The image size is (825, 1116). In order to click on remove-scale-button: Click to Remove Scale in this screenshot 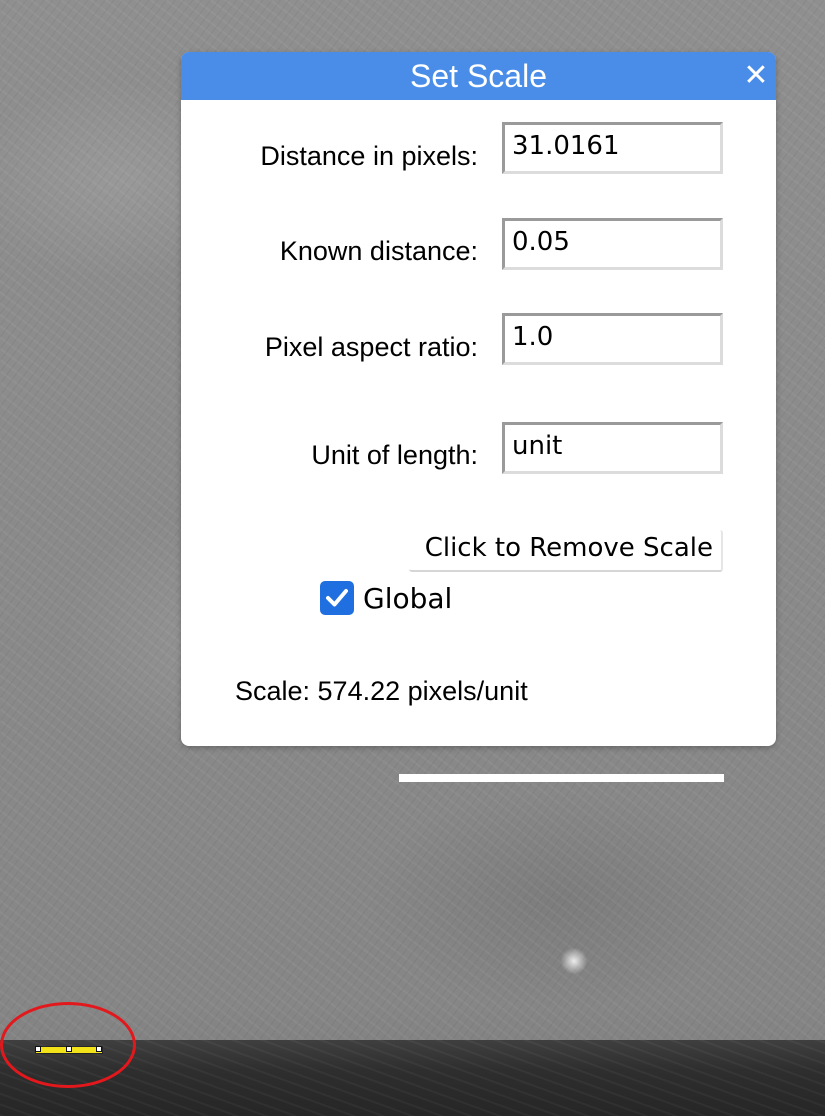, I will do `click(566, 551)`.